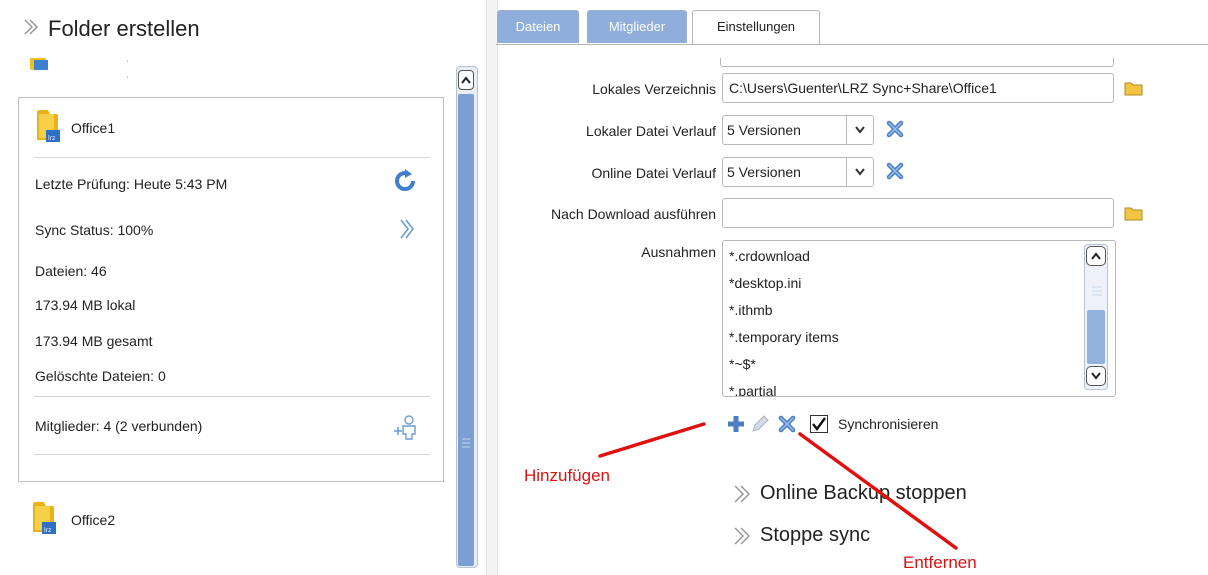  What do you see at coordinates (778, 486) in the screenshot?
I see `annotation-lines` at bounding box center [778, 486].